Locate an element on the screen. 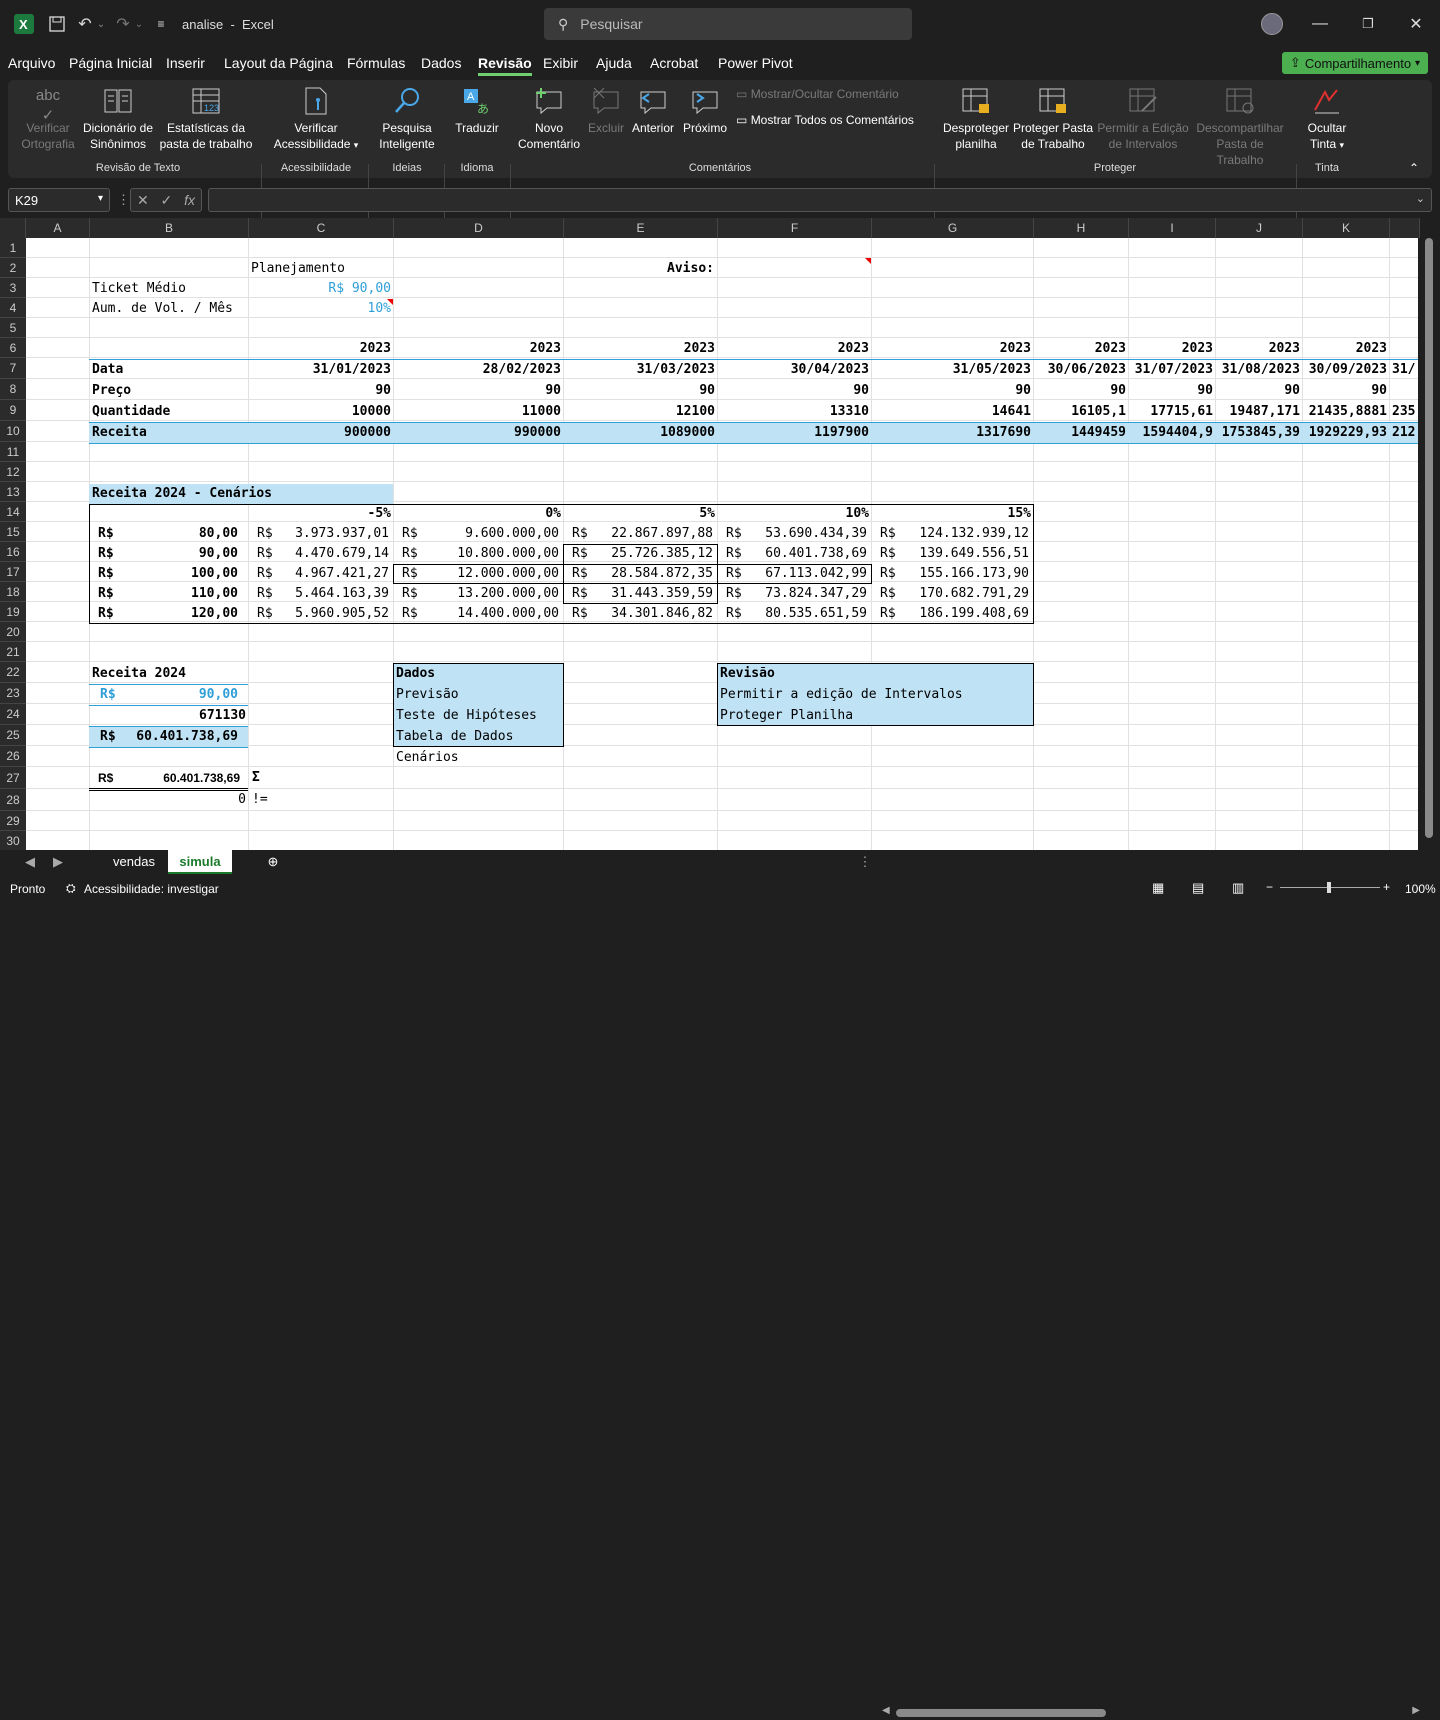  cell-b24: 671130 is located at coordinates (169, 716).